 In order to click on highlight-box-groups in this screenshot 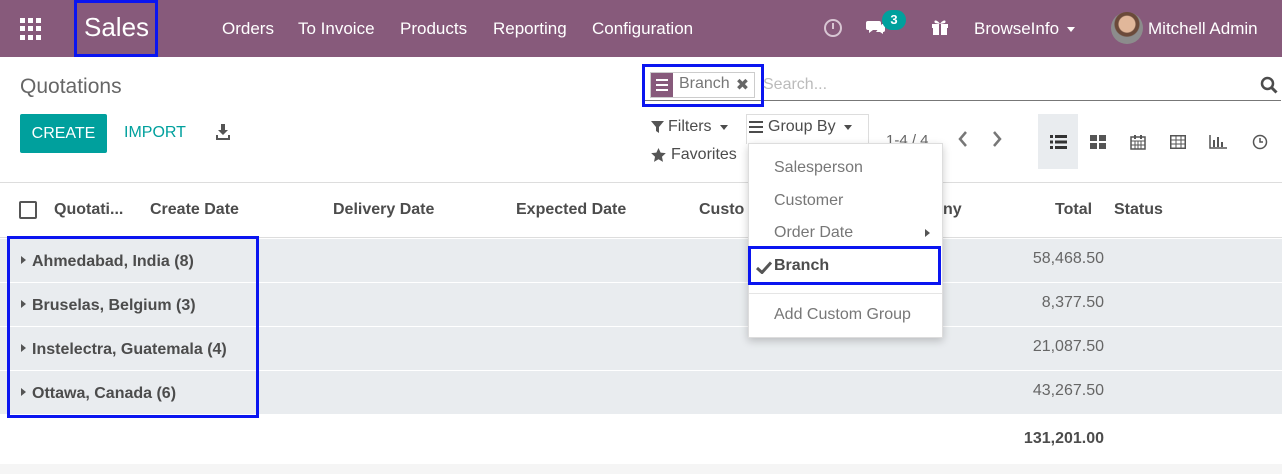, I will do `click(133, 327)`.